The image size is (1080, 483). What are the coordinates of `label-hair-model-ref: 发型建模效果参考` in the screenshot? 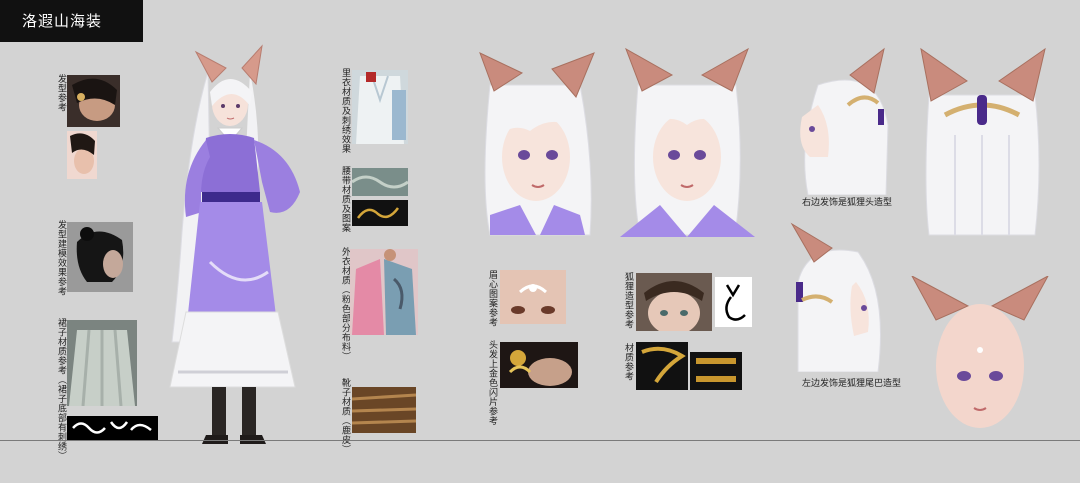 It's located at (61, 258).